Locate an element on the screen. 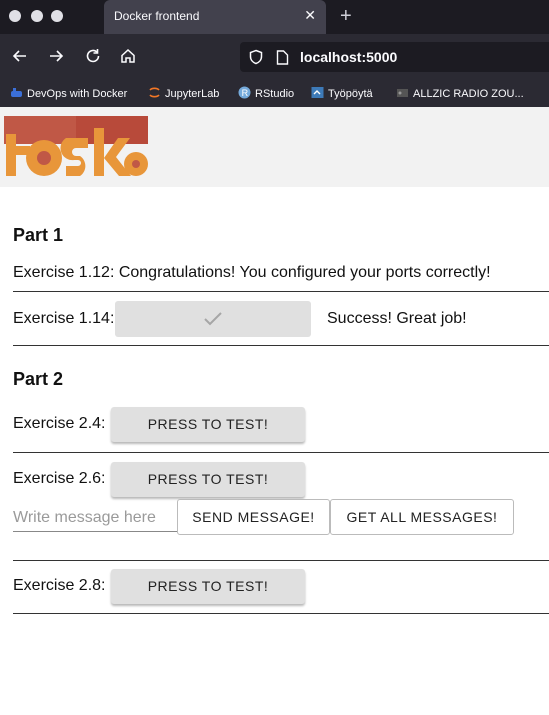  window-close-dot is located at coordinates (15, 16).